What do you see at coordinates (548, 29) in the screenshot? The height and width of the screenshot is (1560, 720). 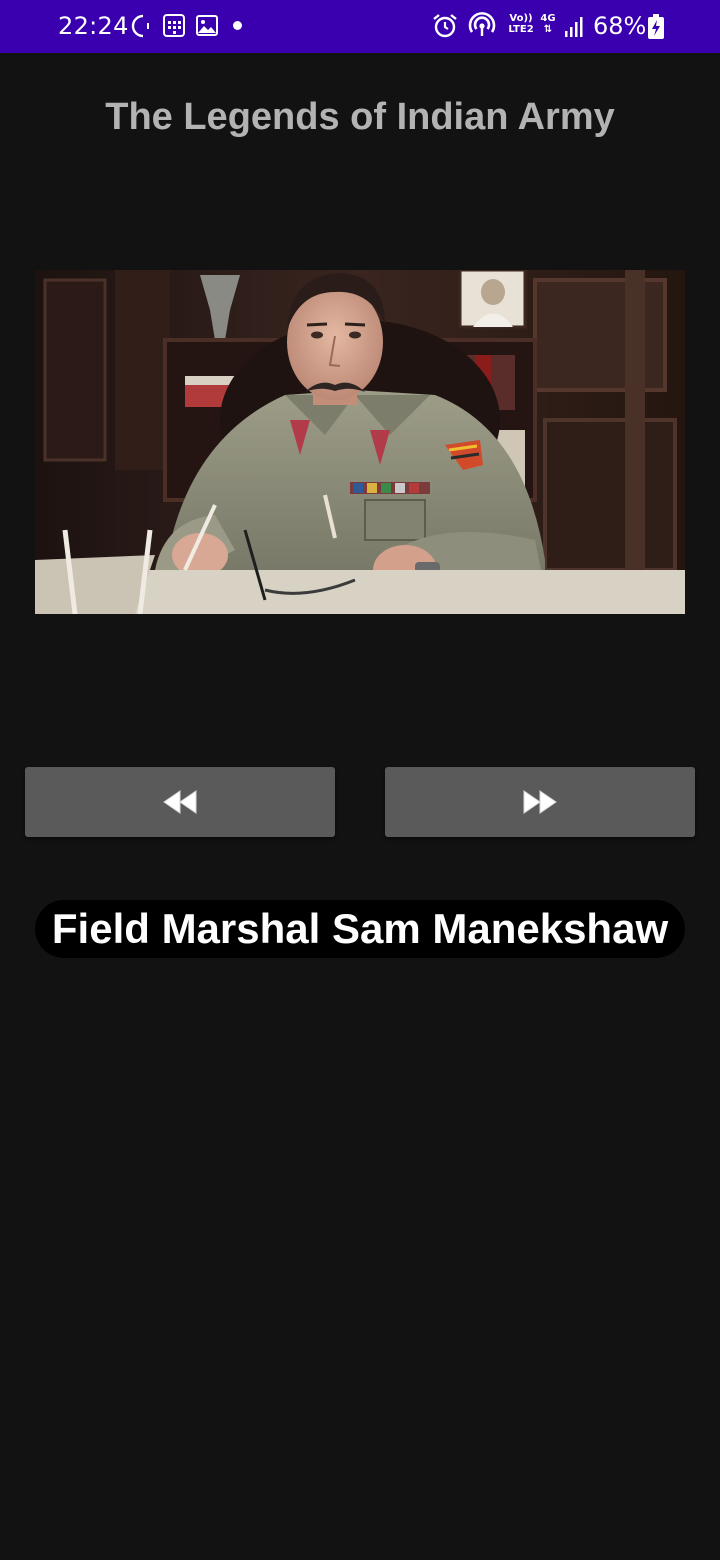 I see `data-arrows-icon: ⇅` at bounding box center [548, 29].